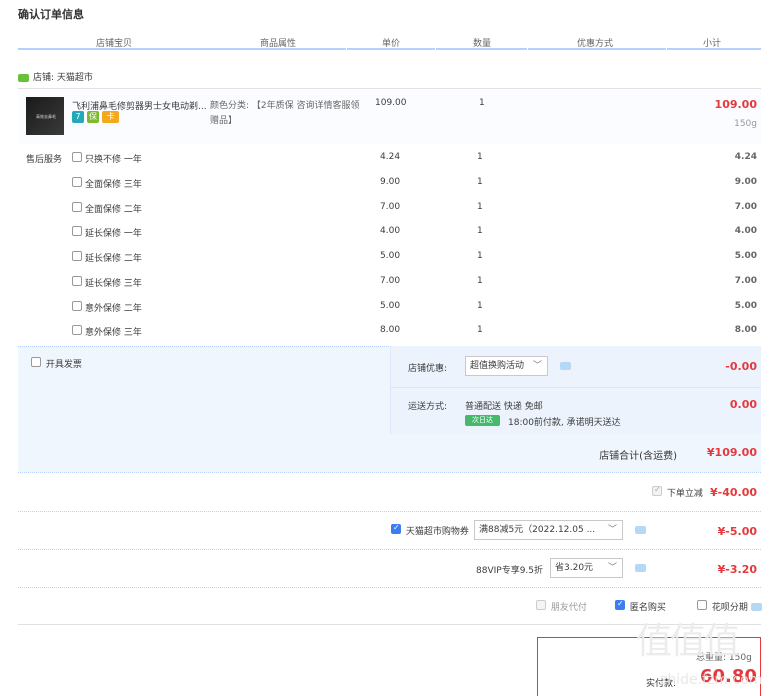 Image resolution: width=782 pixels, height=696 pixels. I want to click on service-option-toggle: 只换不修 一年, so click(107, 158).